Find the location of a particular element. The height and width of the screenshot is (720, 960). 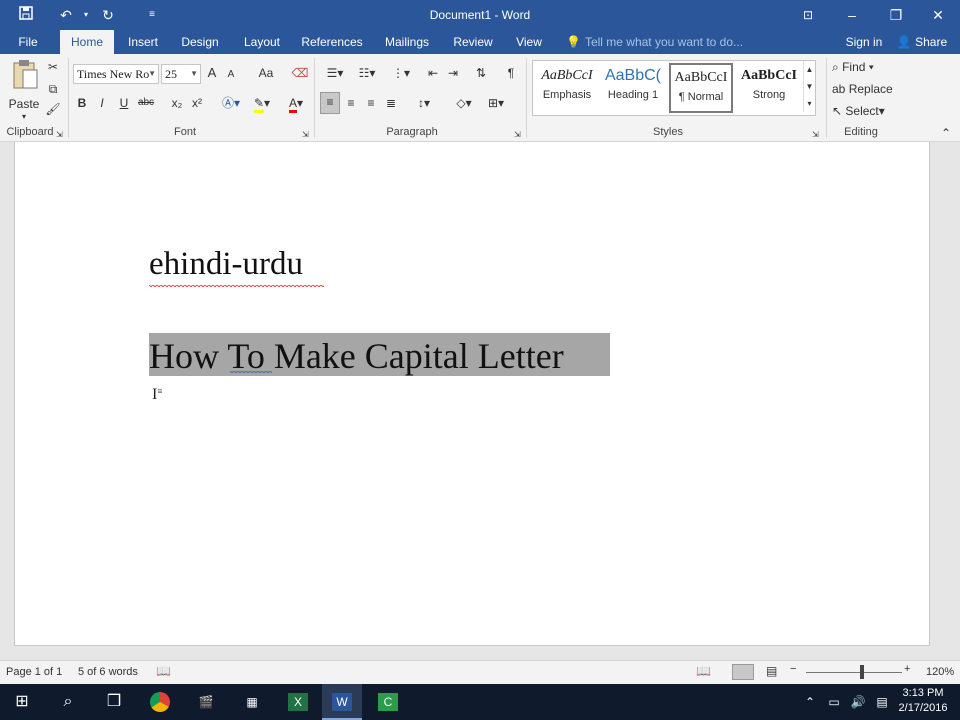

zoom-slider is located at coordinates (854, 672).